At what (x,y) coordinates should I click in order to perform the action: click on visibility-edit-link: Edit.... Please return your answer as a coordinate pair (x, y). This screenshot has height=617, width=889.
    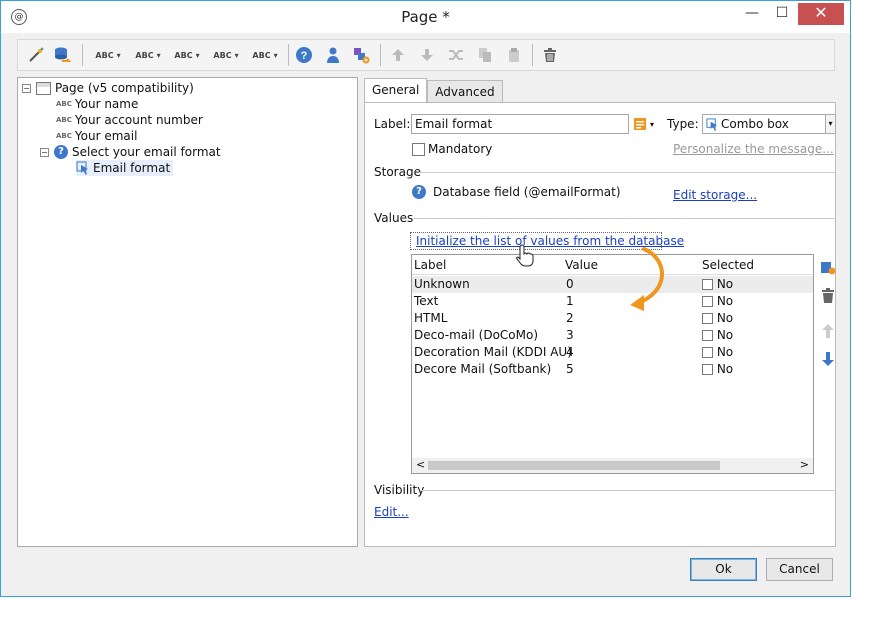
    Looking at the image, I should click on (391, 512).